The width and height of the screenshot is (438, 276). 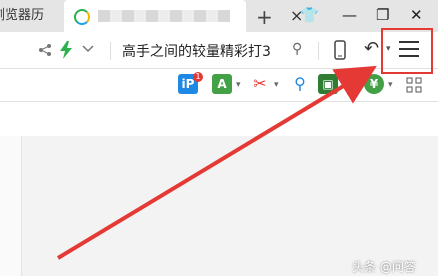 I want to click on ext-game-label: ▣, so click(x=328, y=84).